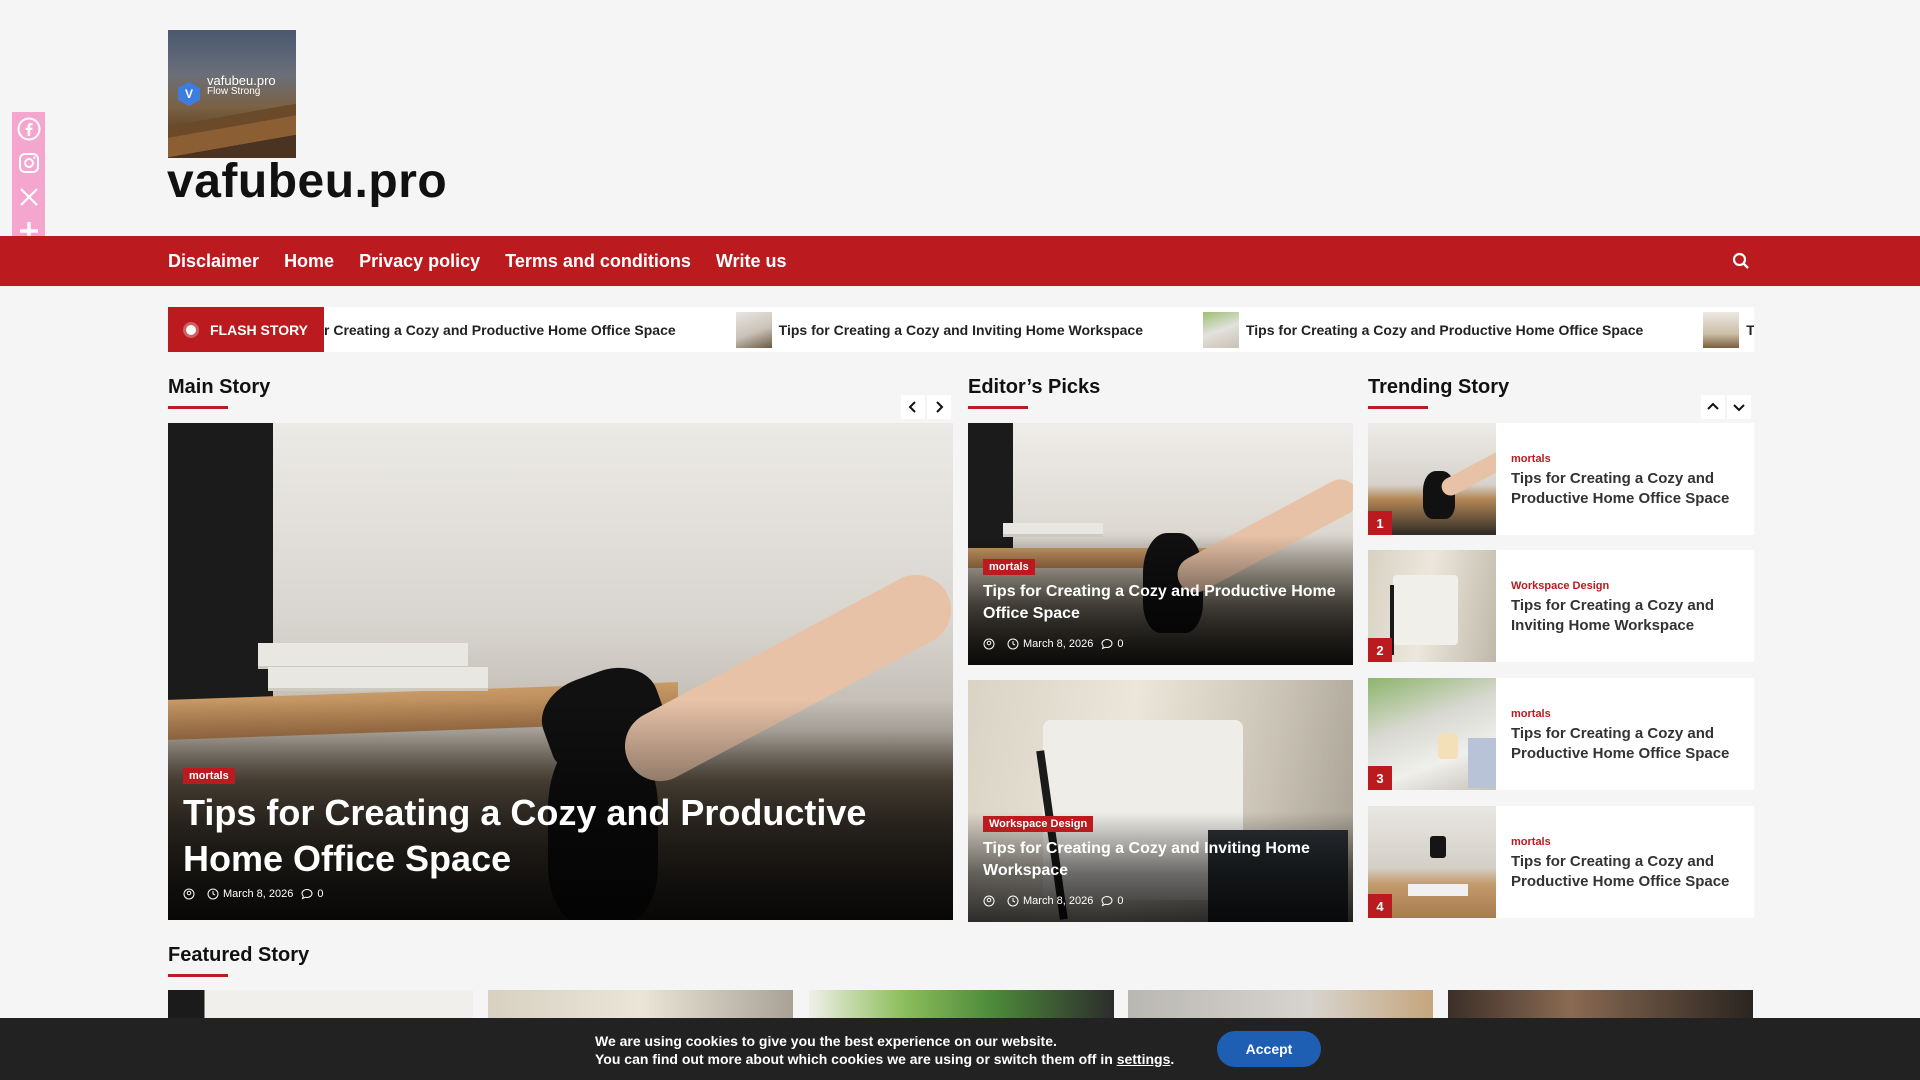 This screenshot has width=1920, height=1080. Describe the element at coordinates (1741, 261) in the screenshot. I see `search-icon` at that location.